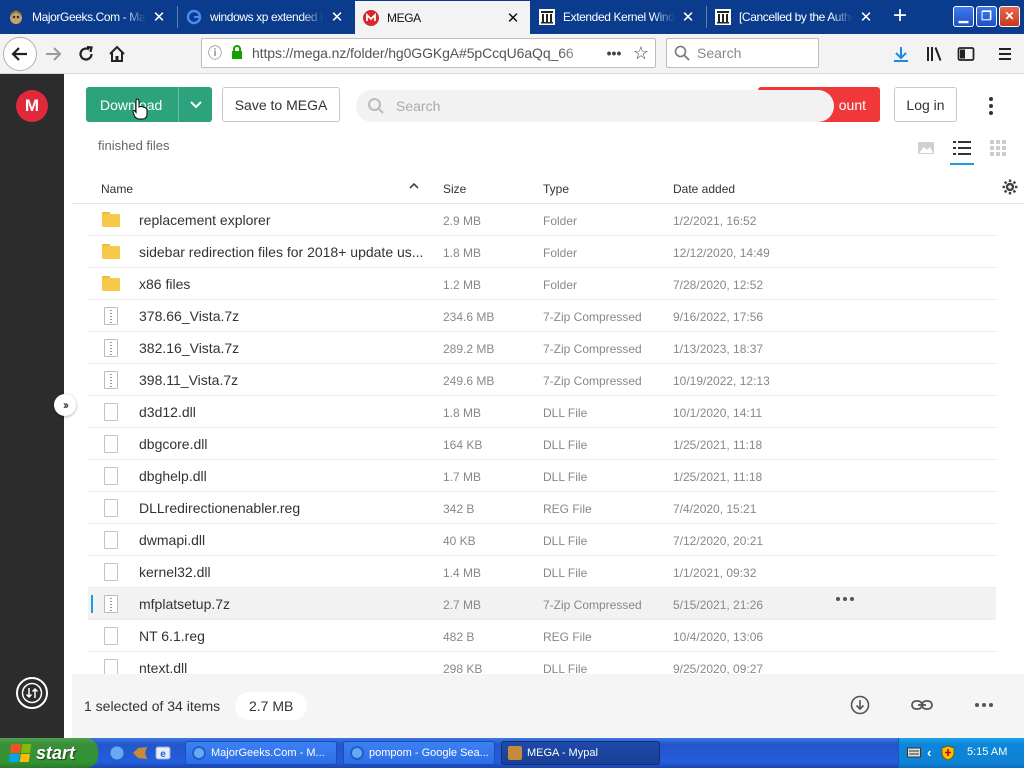 The width and height of the screenshot is (1024, 768). What do you see at coordinates (32, 693) in the screenshot?
I see `transfers-icon` at bounding box center [32, 693].